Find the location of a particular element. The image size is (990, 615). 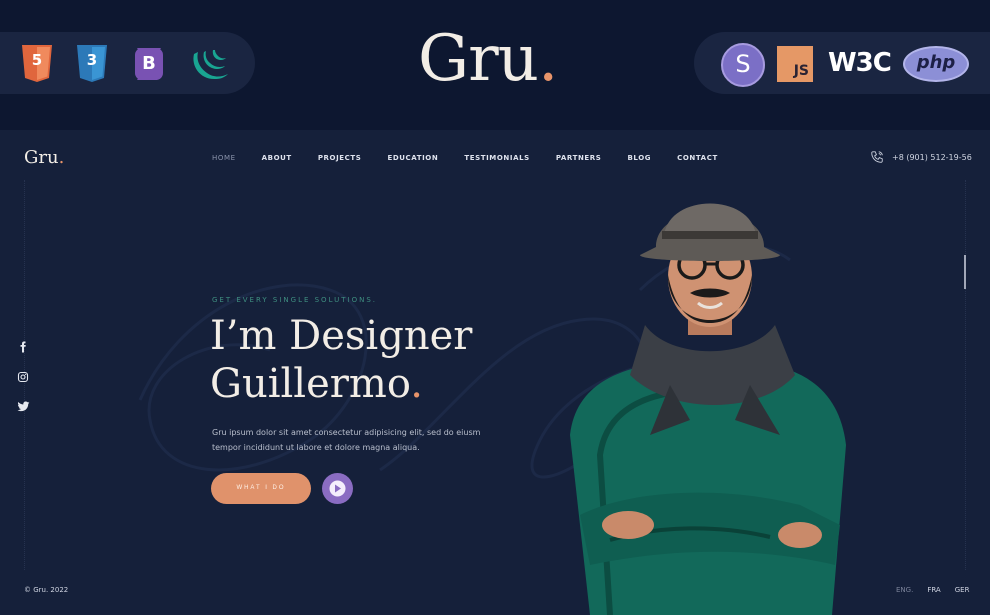

bootstrap-icon: B is located at coordinates (149, 64).